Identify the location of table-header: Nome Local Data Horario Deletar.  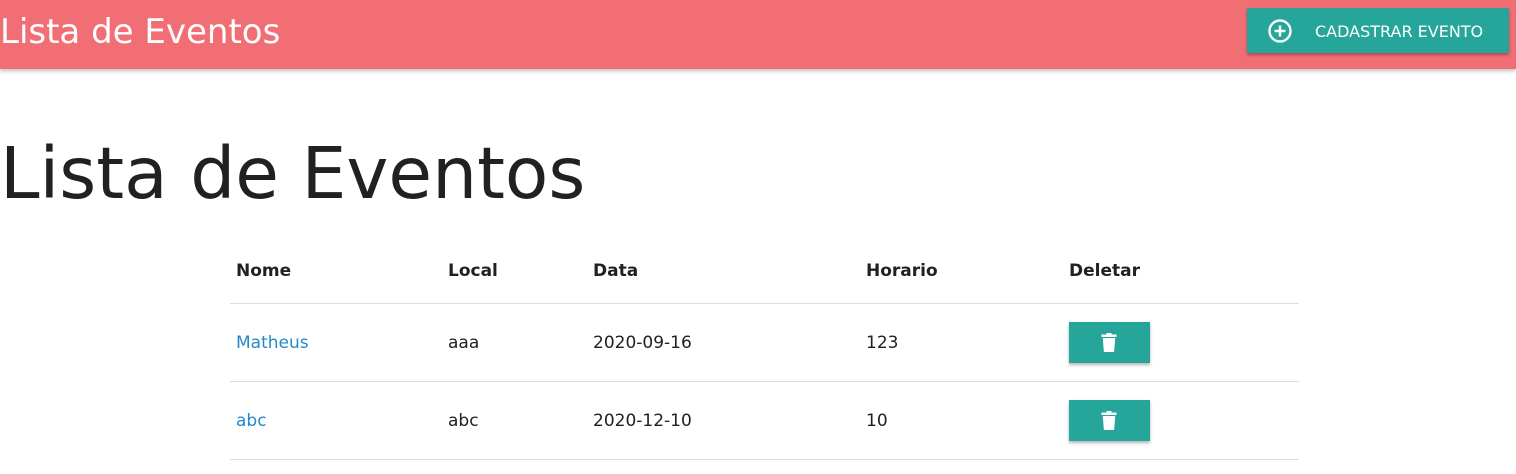
(764, 273).